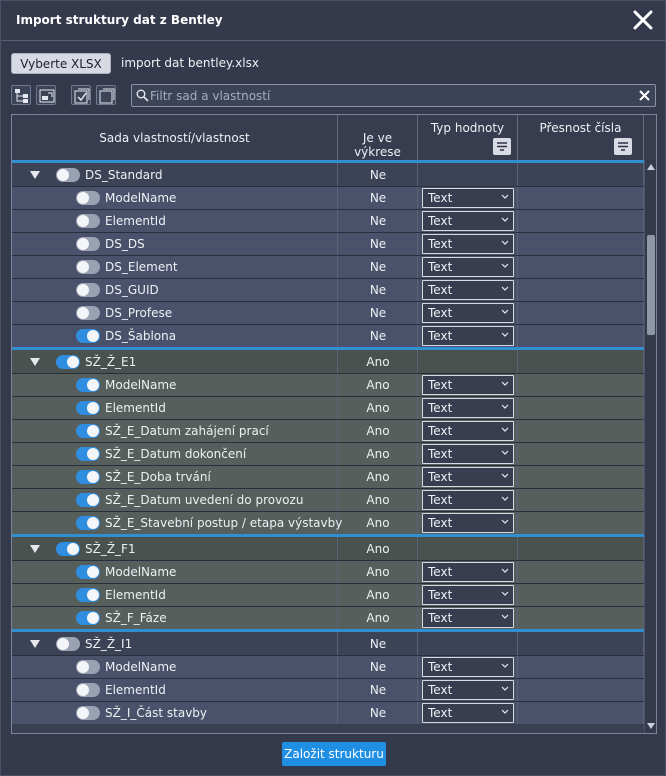  Describe the element at coordinates (328, 335) in the screenshot. I see `property-row: DS_Šablona Ne Text` at that location.